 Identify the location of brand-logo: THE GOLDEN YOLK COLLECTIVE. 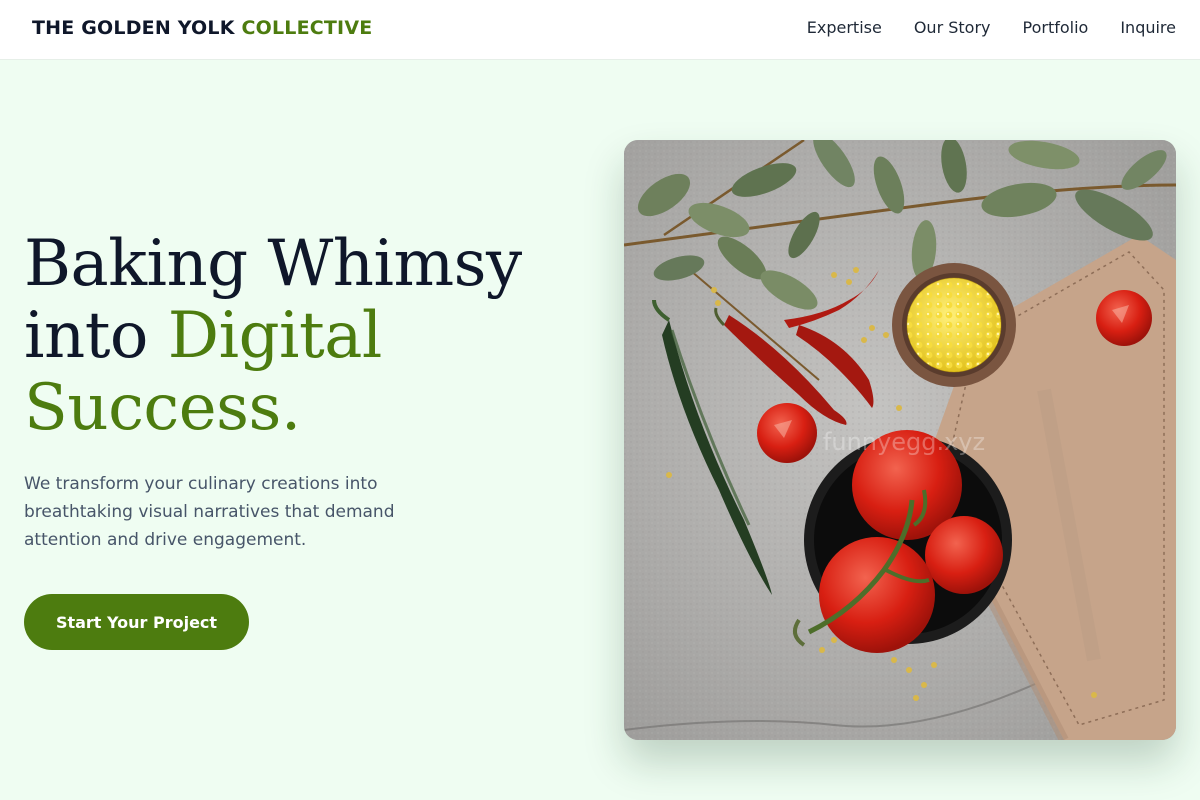
(202, 28).